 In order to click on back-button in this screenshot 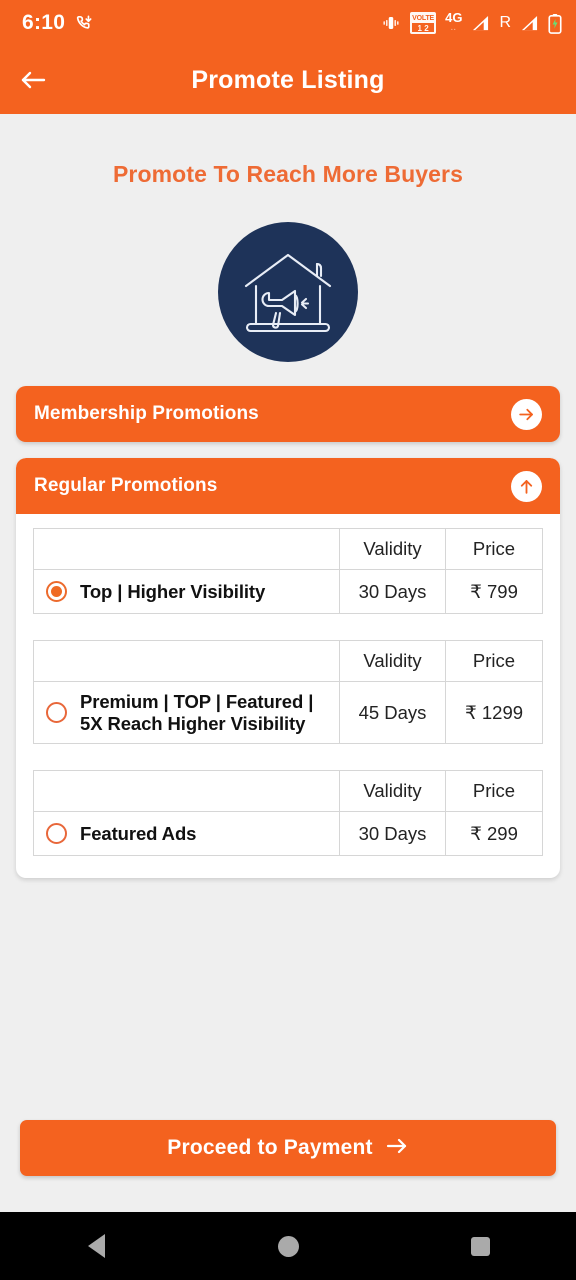, I will do `click(33, 80)`.